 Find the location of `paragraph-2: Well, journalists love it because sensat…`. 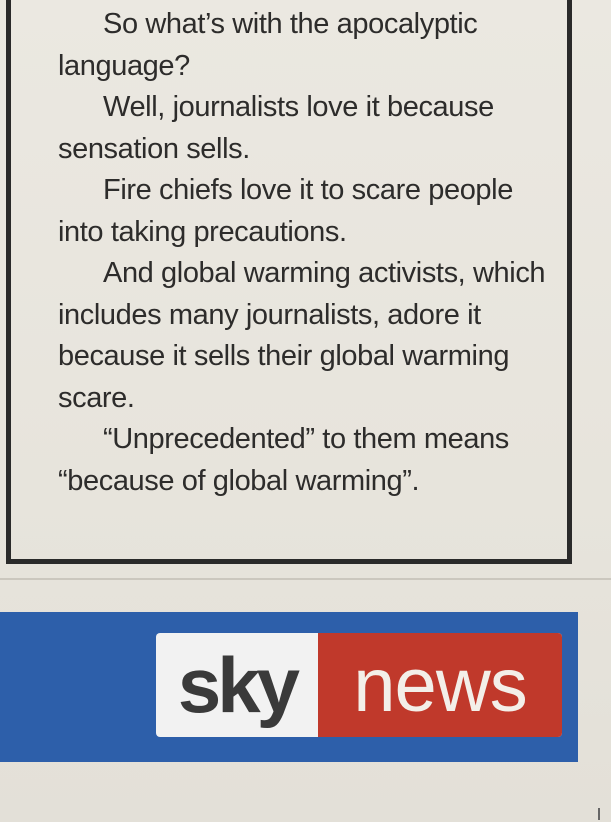

paragraph-2: Well, journalists love it because sensat… is located at coordinates (276, 128).